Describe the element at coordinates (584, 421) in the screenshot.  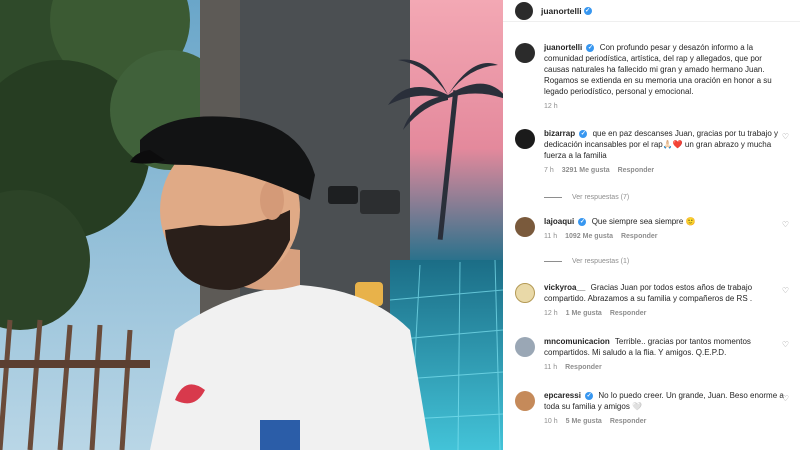
I see `comment-likes: 5 Me gusta` at that location.